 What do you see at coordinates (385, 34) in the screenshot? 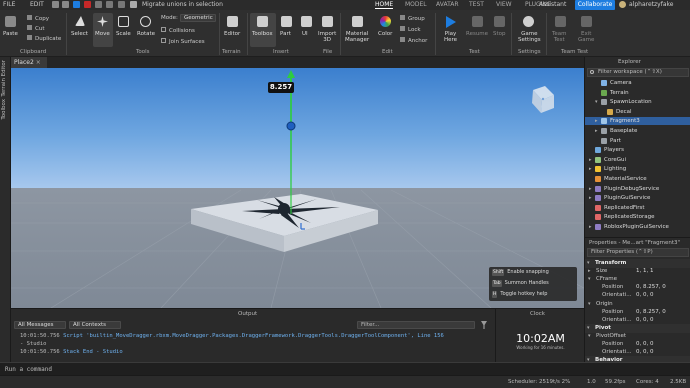
I see `color-button: Color` at bounding box center [385, 34].